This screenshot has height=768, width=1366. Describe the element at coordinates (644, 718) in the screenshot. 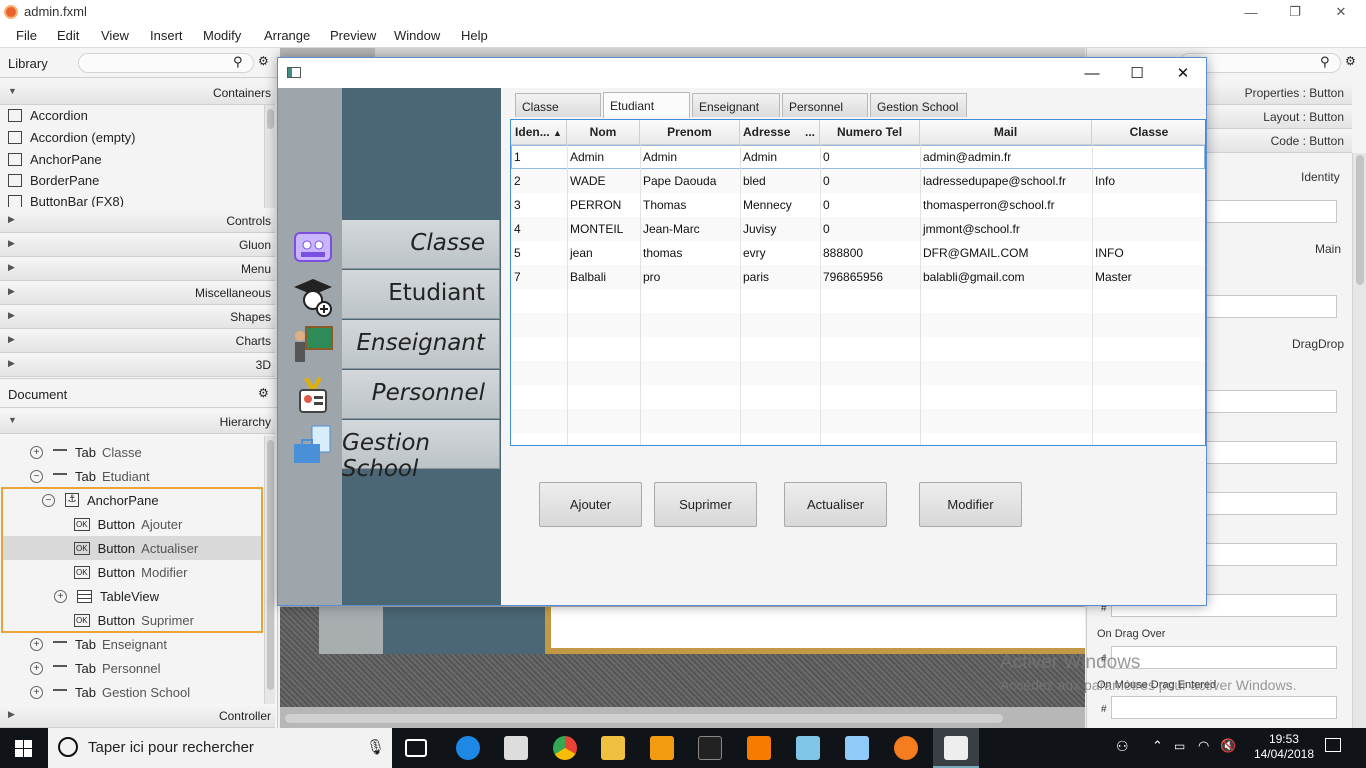

I see `canvas-hscroll` at that location.